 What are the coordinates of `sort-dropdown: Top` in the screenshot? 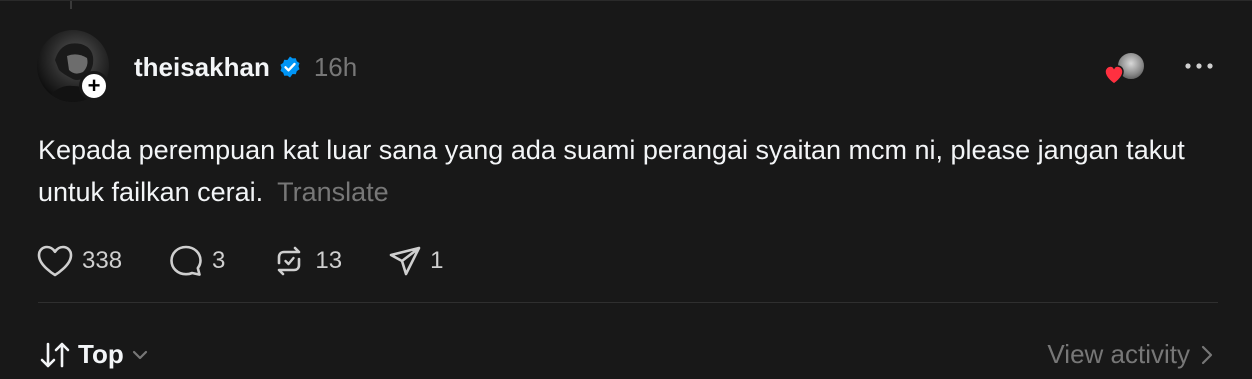 It's located at (94, 354).